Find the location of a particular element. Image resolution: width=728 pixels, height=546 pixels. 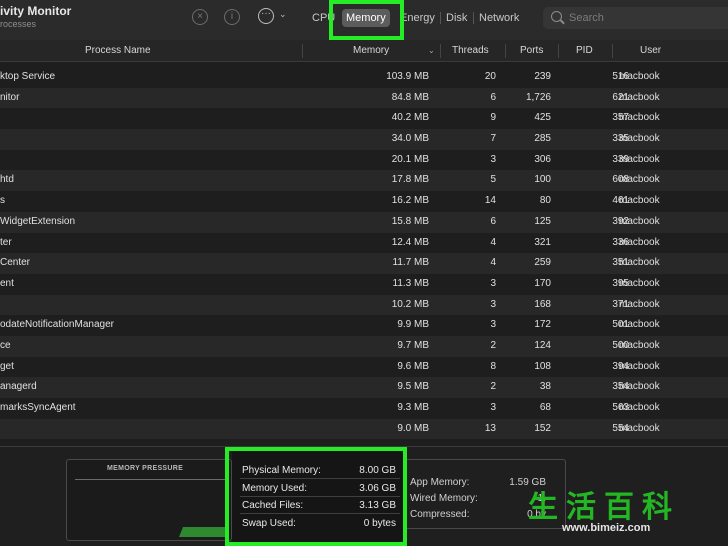

watermark-logo: 生活百科 is located at coordinates (604, 507).